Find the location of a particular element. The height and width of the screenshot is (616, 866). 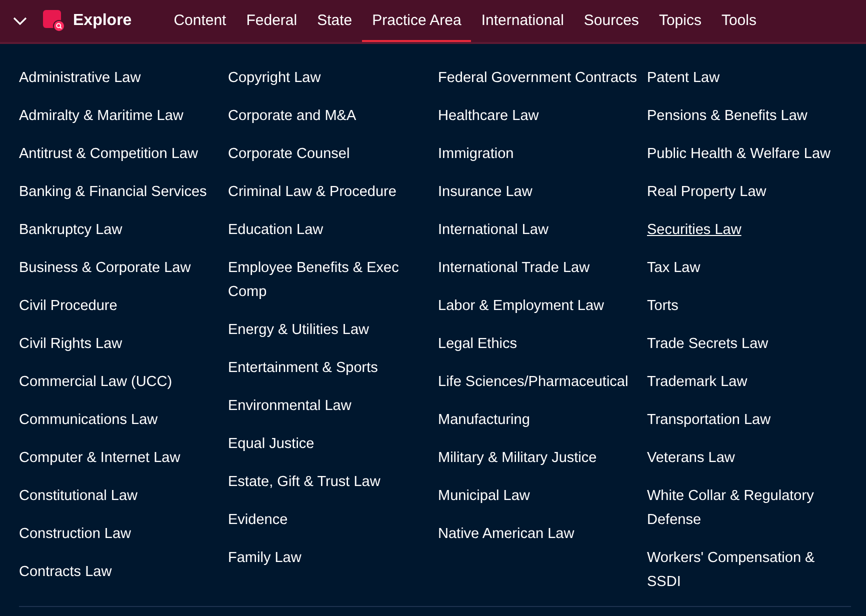

practice-area-link: Labor & Employment Law is located at coordinates (521, 306).